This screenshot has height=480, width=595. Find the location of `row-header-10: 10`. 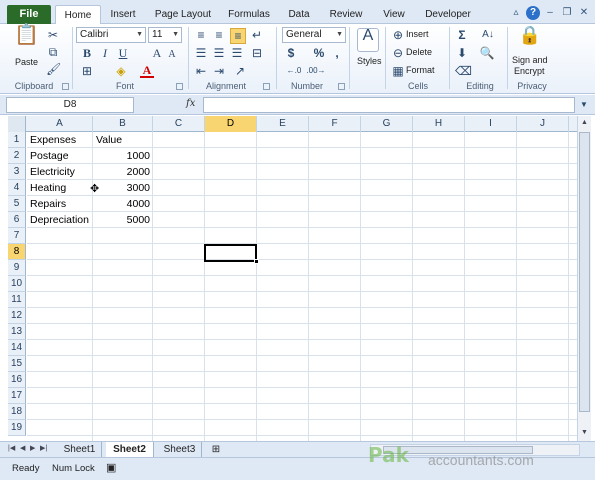

row-header-10: 10 is located at coordinates (17, 284).